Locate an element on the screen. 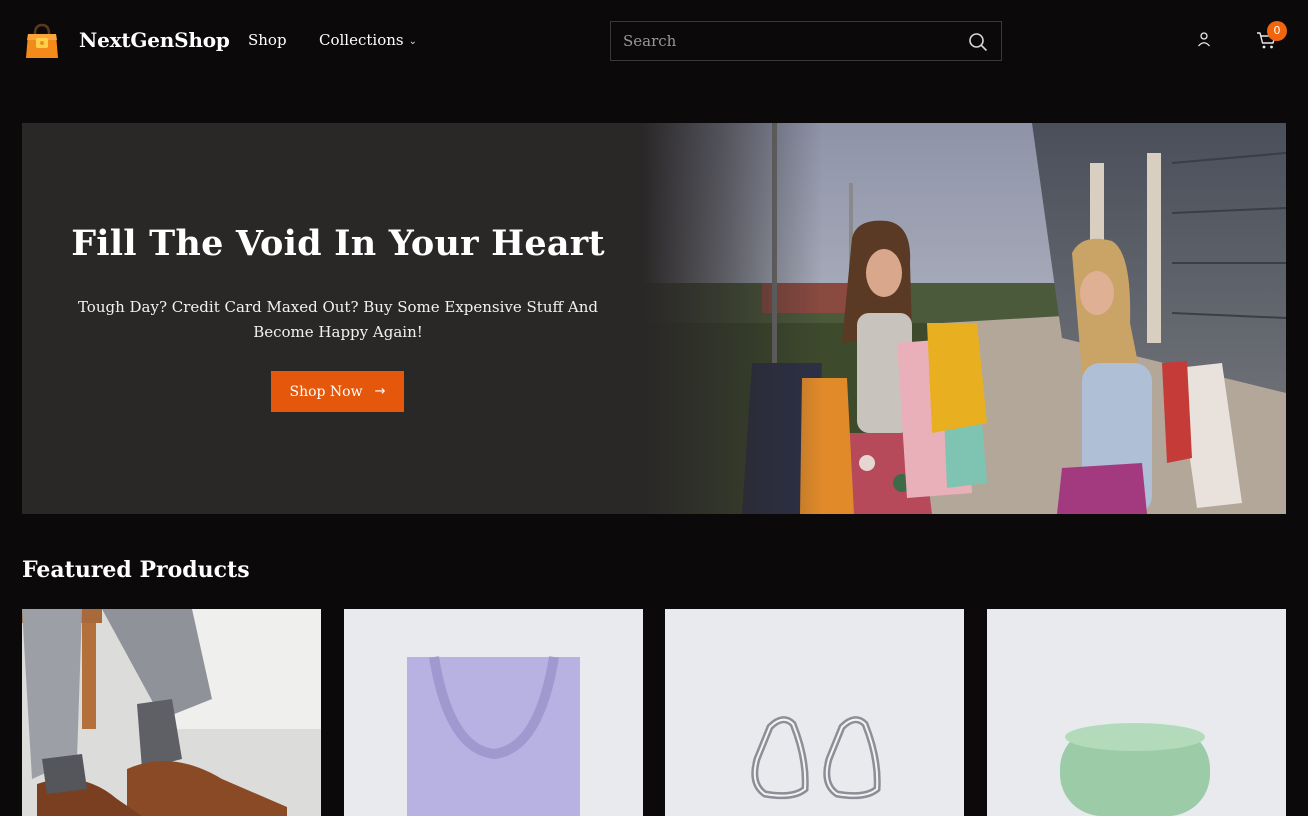 The height and width of the screenshot is (816, 1308). product-card-tote-bag is located at coordinates (493, 712).